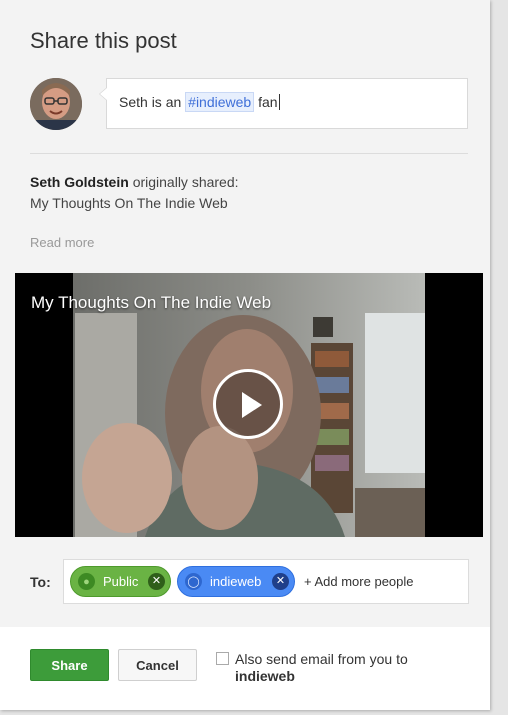  What do you see at coordinates (185, 182) in the screenshot?
I see `shared-action: originally shared:` at bounding box center [185, 182].